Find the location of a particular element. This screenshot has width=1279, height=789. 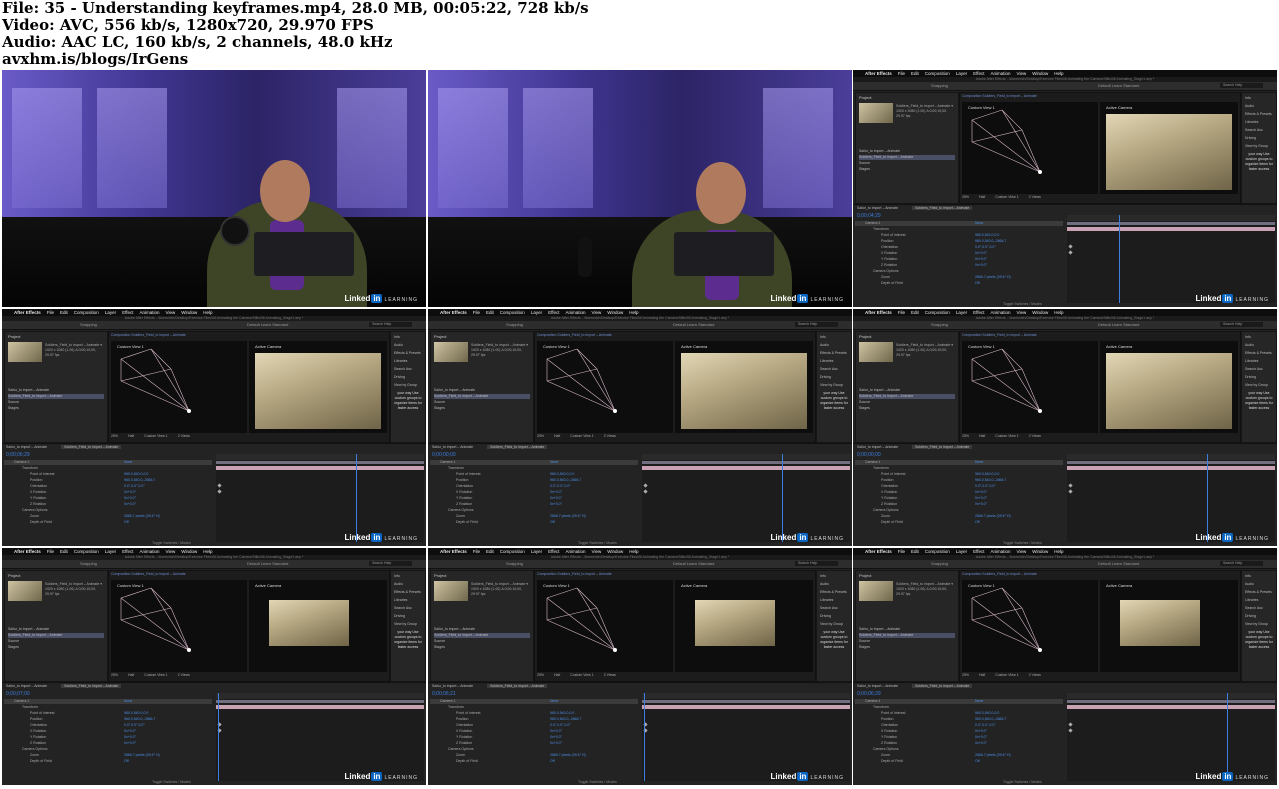

custom-view-pane: Custom View 1 is located at coordinates (1030, 387).